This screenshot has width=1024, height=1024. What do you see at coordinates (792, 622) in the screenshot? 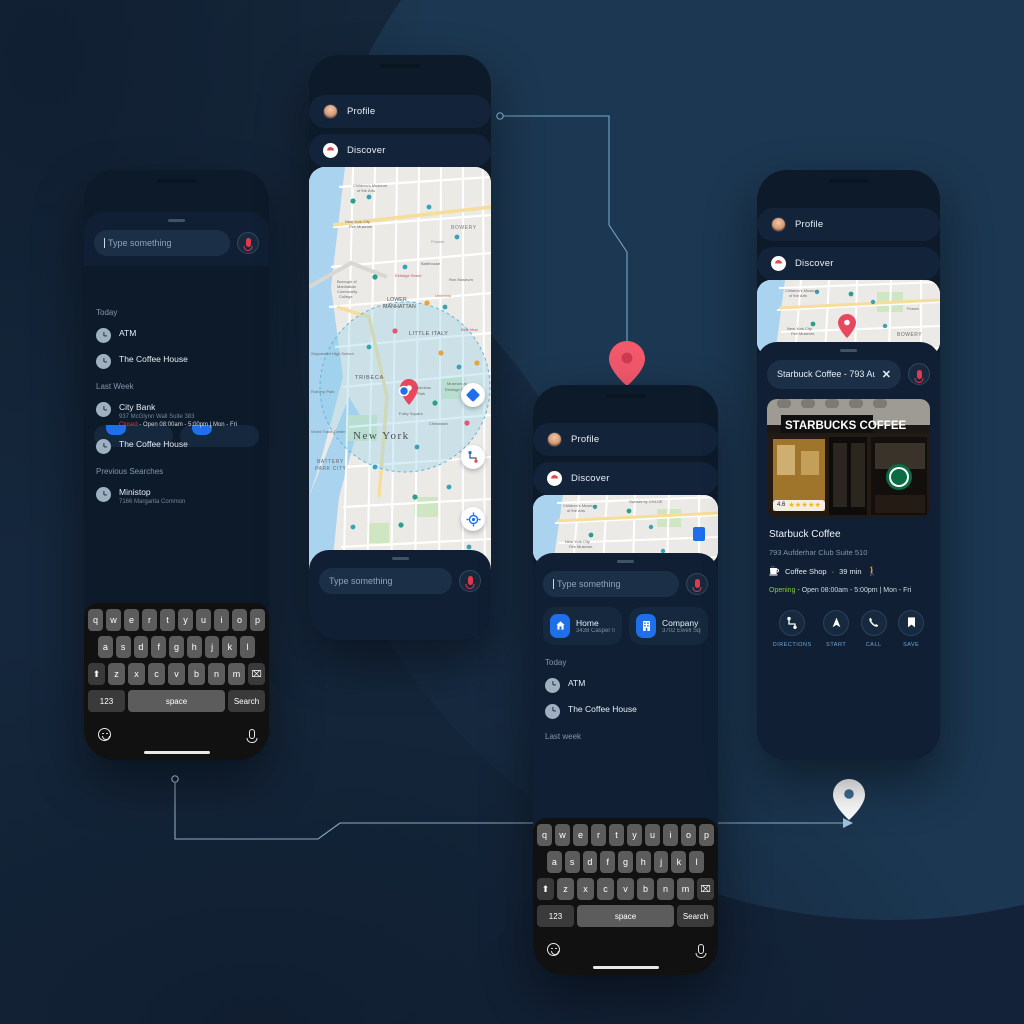
I see `directions-button` at bounding box center [792, 622].